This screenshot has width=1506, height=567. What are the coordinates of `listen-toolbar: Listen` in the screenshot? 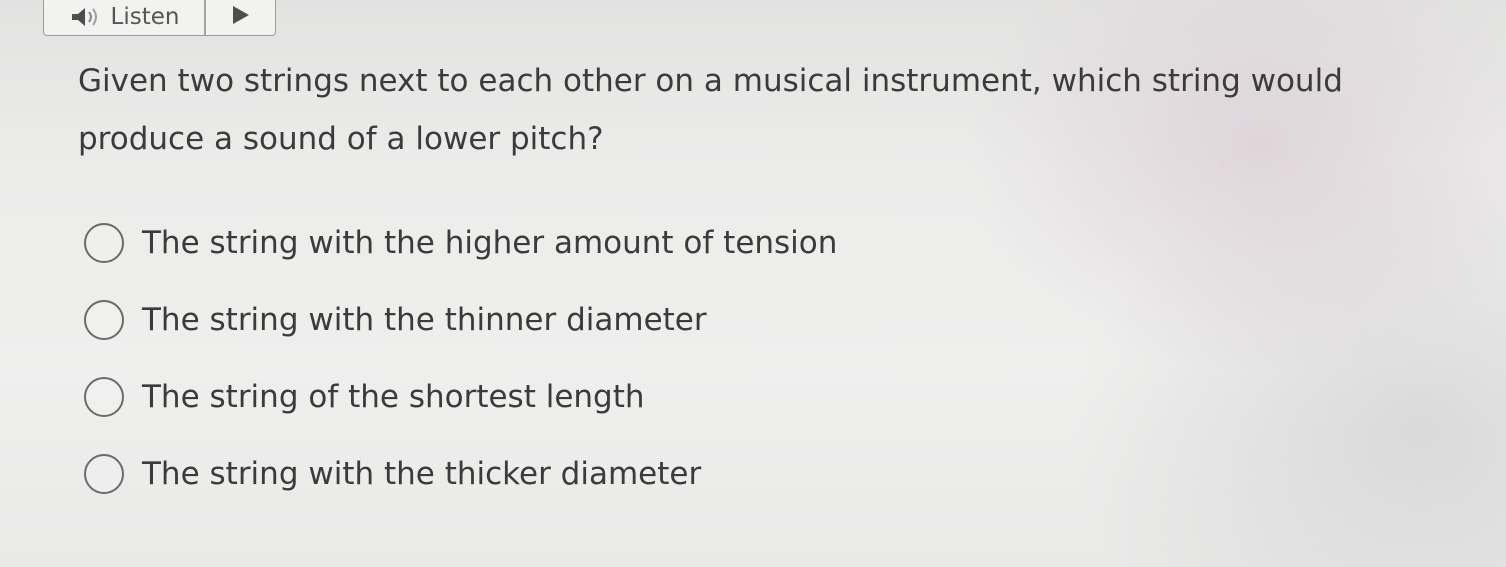 It's located at (159, 18).